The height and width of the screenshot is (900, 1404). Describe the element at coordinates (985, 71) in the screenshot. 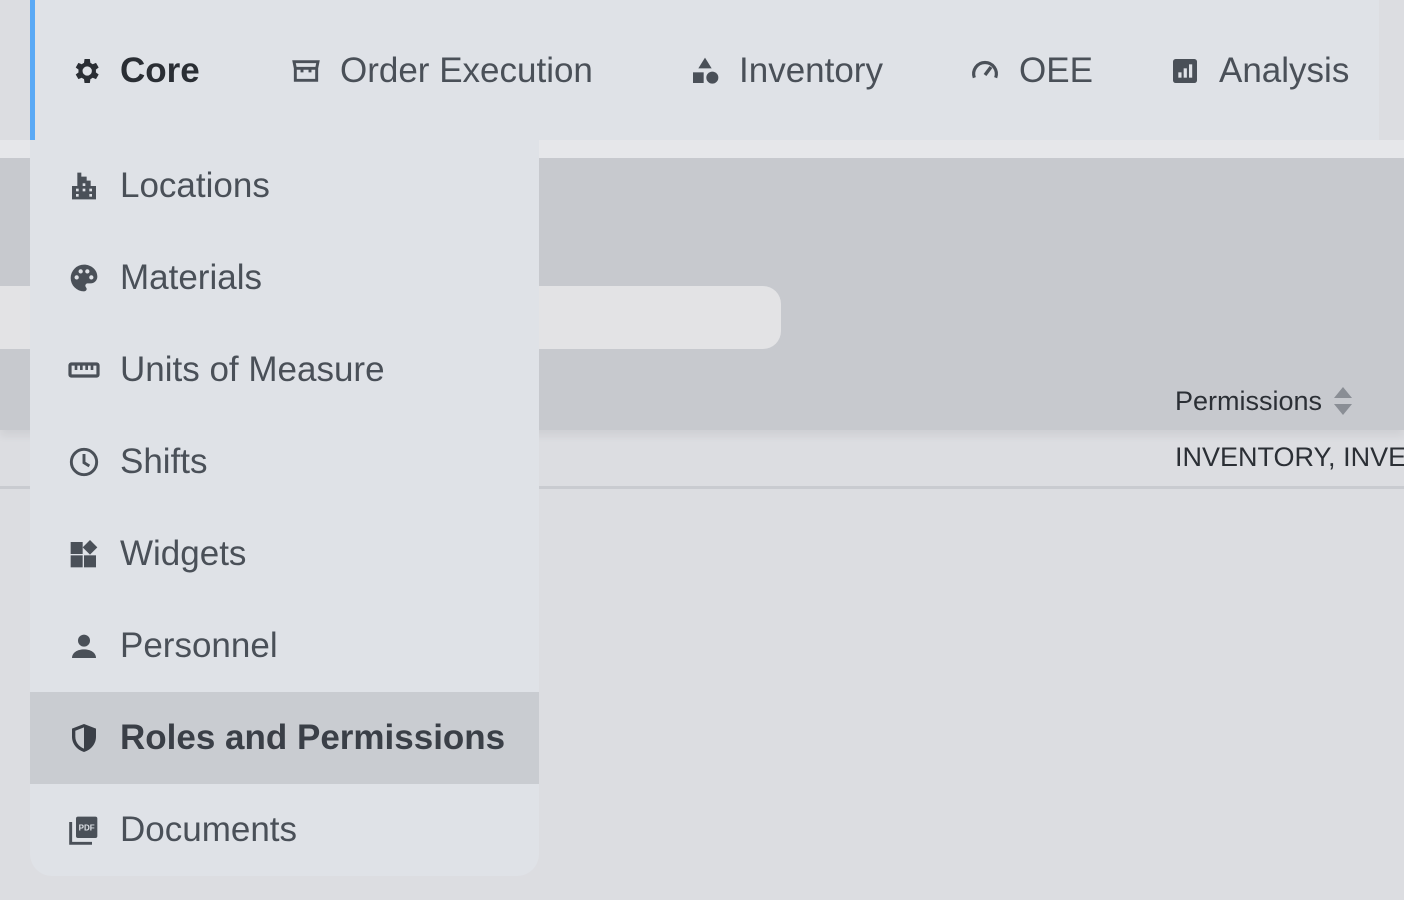

I see `speedometer-icon` at that location.